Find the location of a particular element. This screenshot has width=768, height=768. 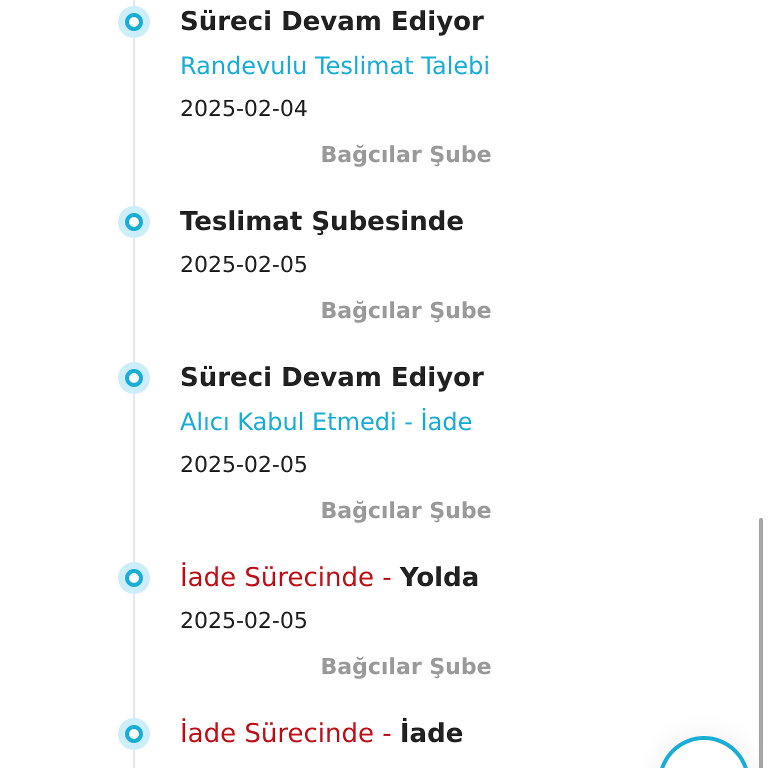

status-date: 2025-02-04 is located at coordinates (244, 110).